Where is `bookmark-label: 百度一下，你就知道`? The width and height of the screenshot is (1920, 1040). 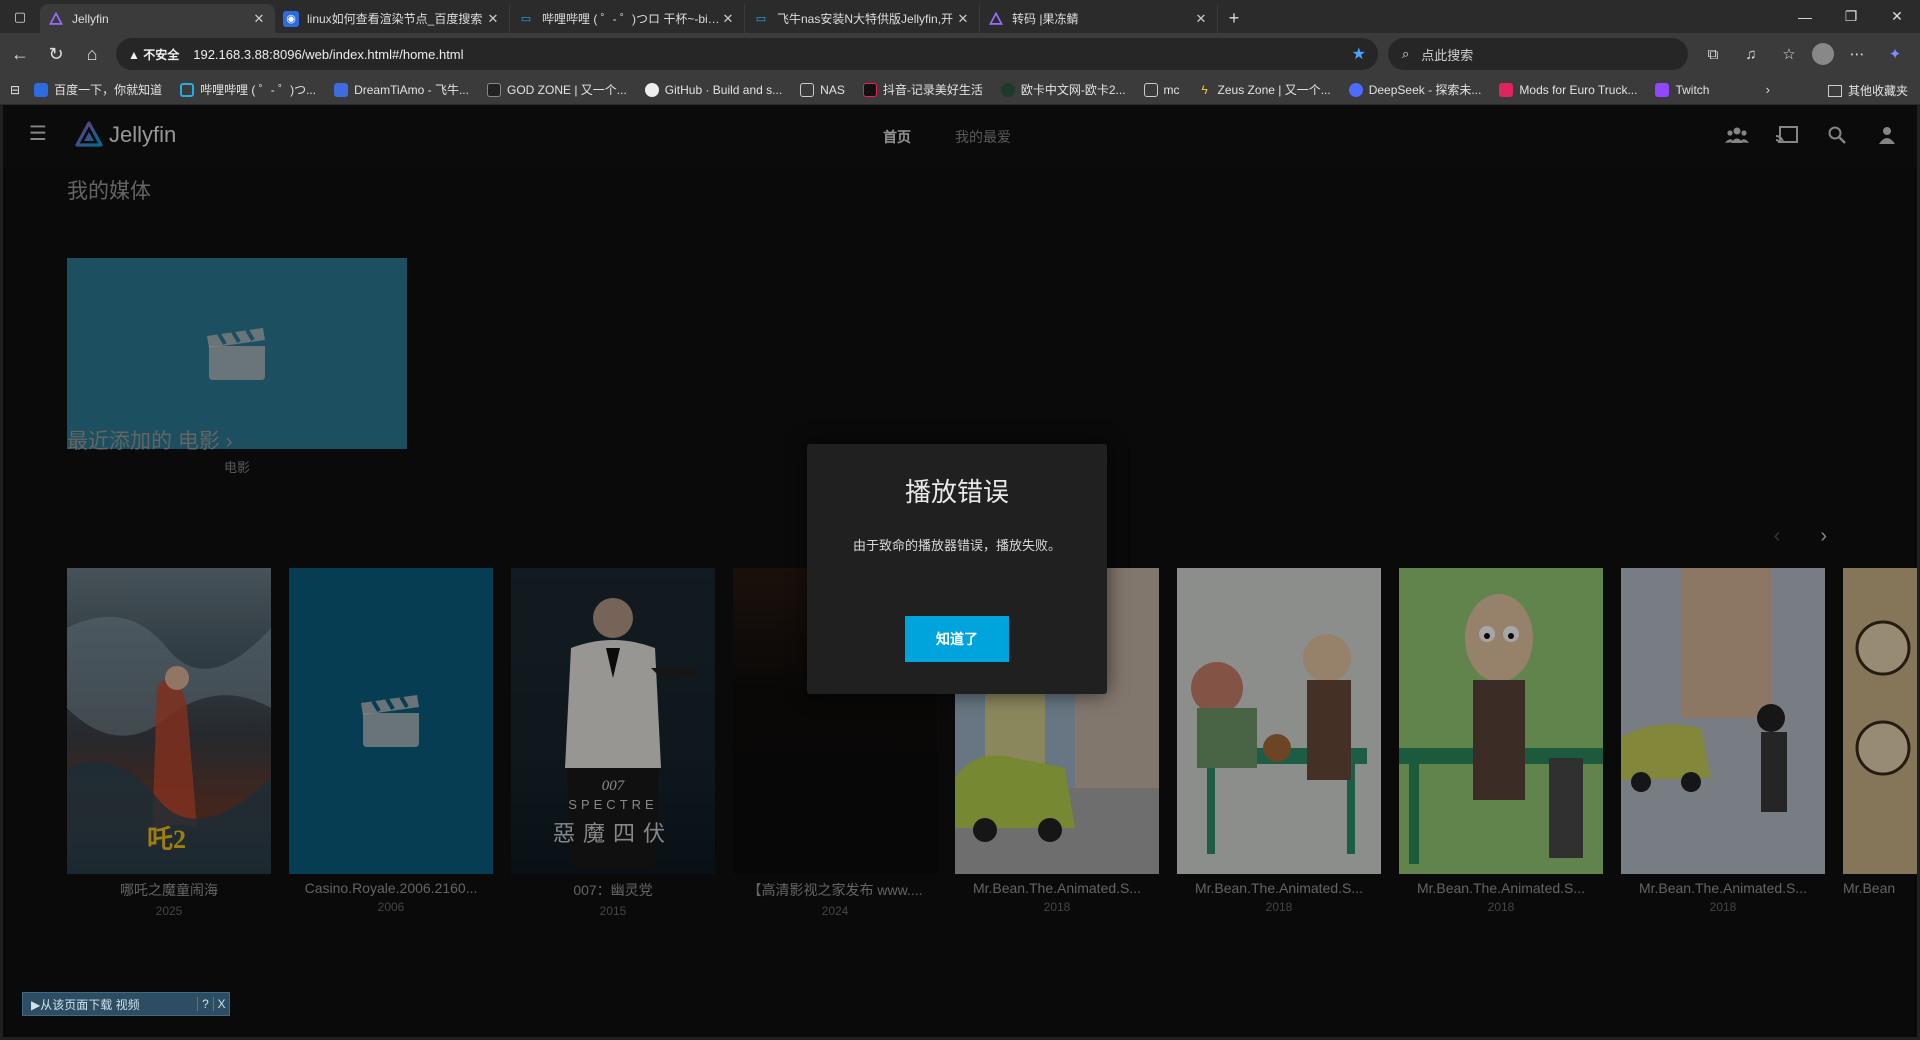 bookmark-label: 百度一下，你就知道 is located at coordinates (108, 90).